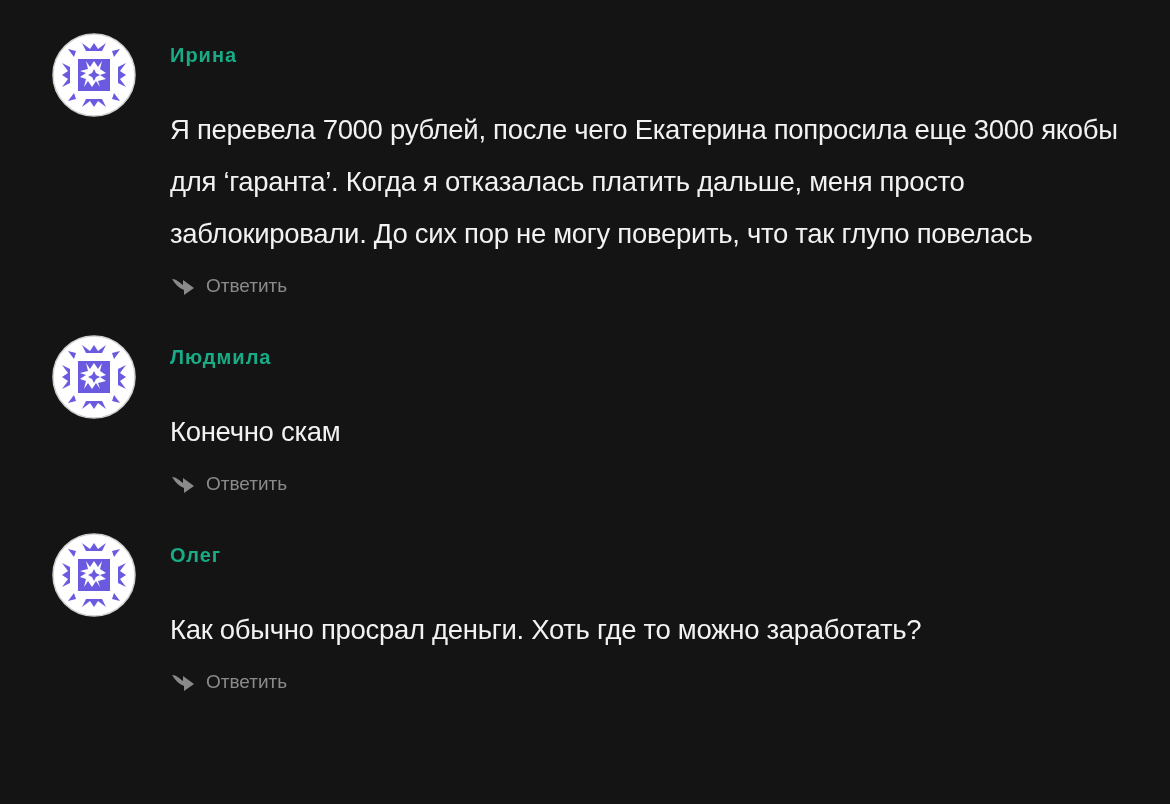 The width and height of the screenshot is (1170, 804). I want to click on author-name: Людмила, so click(221, 357).